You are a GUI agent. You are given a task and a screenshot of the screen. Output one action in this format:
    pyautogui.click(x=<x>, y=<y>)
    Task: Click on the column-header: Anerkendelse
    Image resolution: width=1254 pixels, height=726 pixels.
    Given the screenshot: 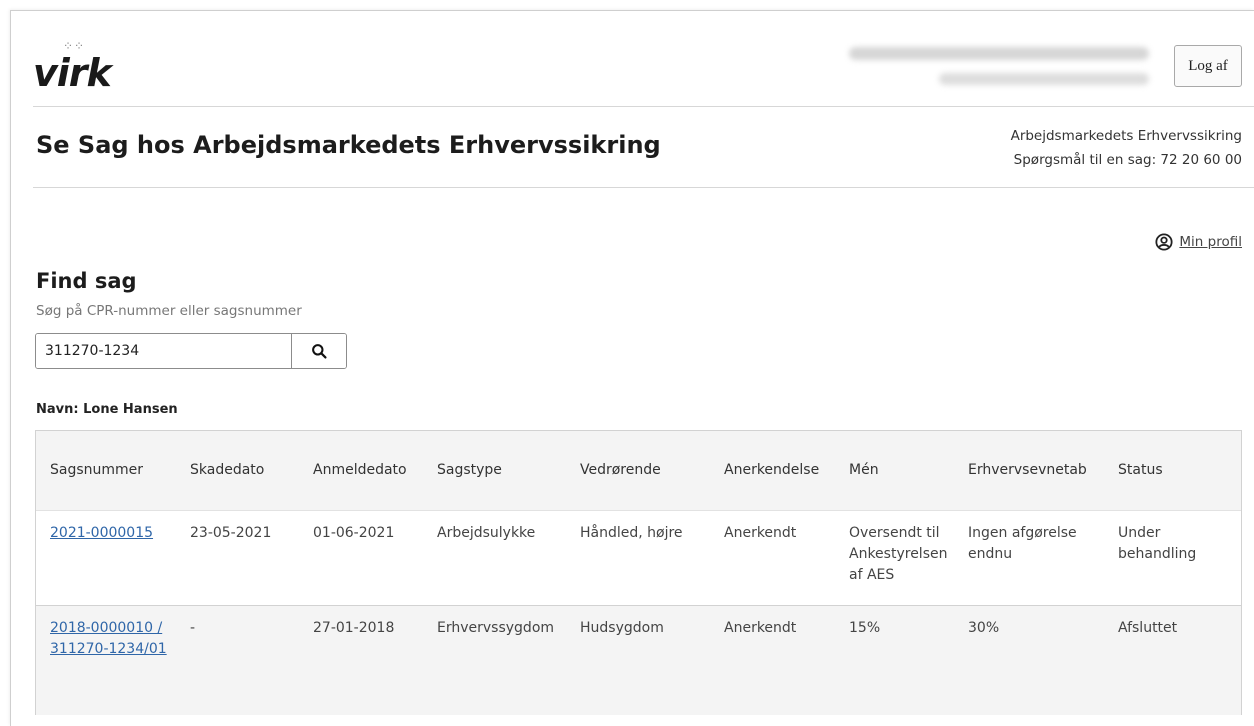 What is the action you would take?
    pyautogui.click(x=772, y=470)
    